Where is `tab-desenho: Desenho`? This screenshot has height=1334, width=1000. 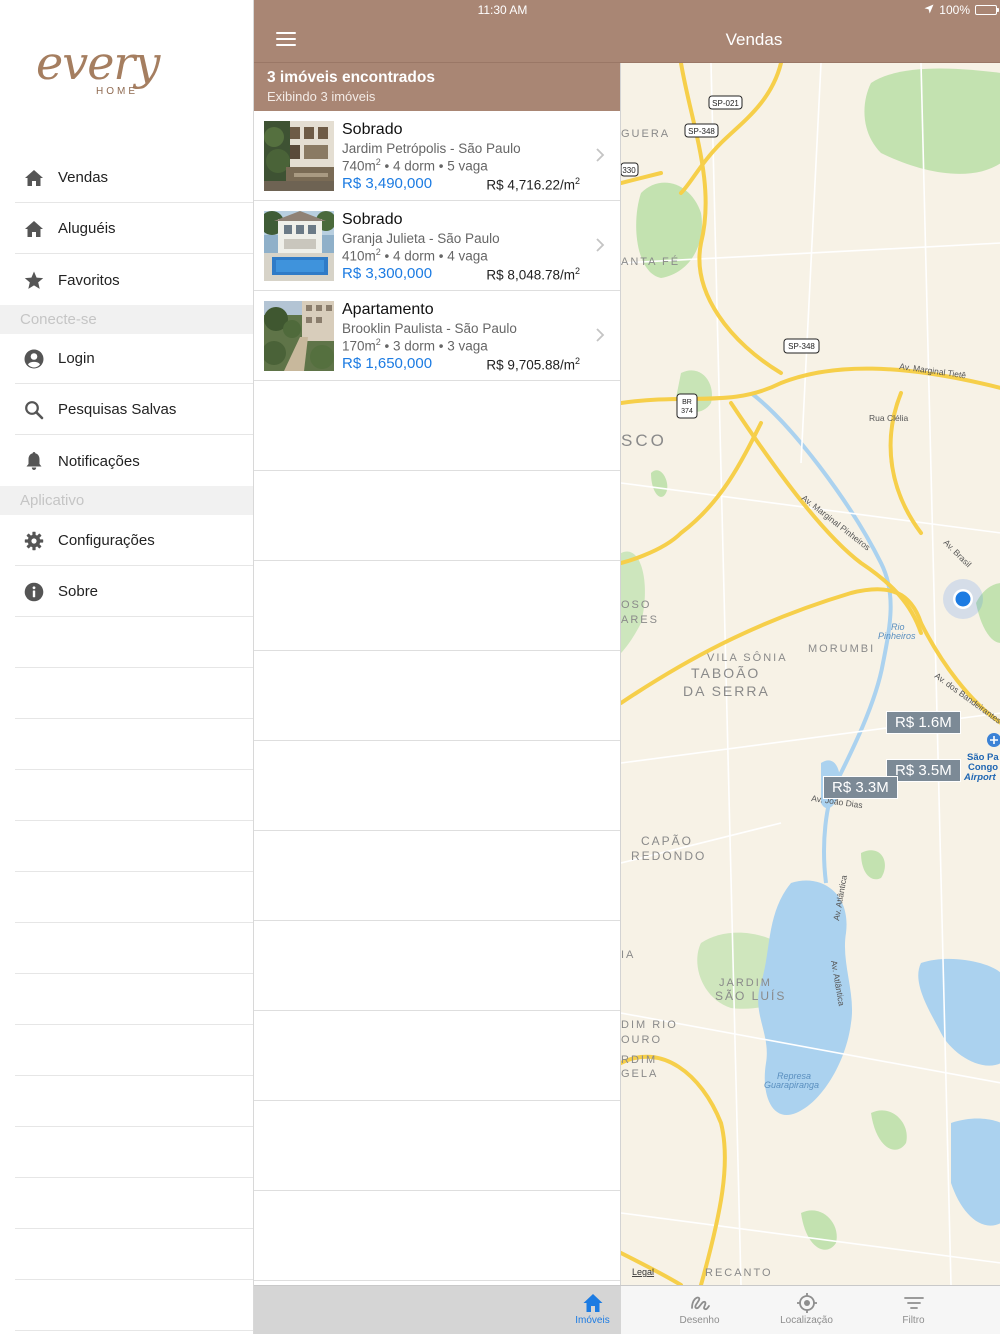 tab-desenho: Desenho is located at coordinates (699, 1310).